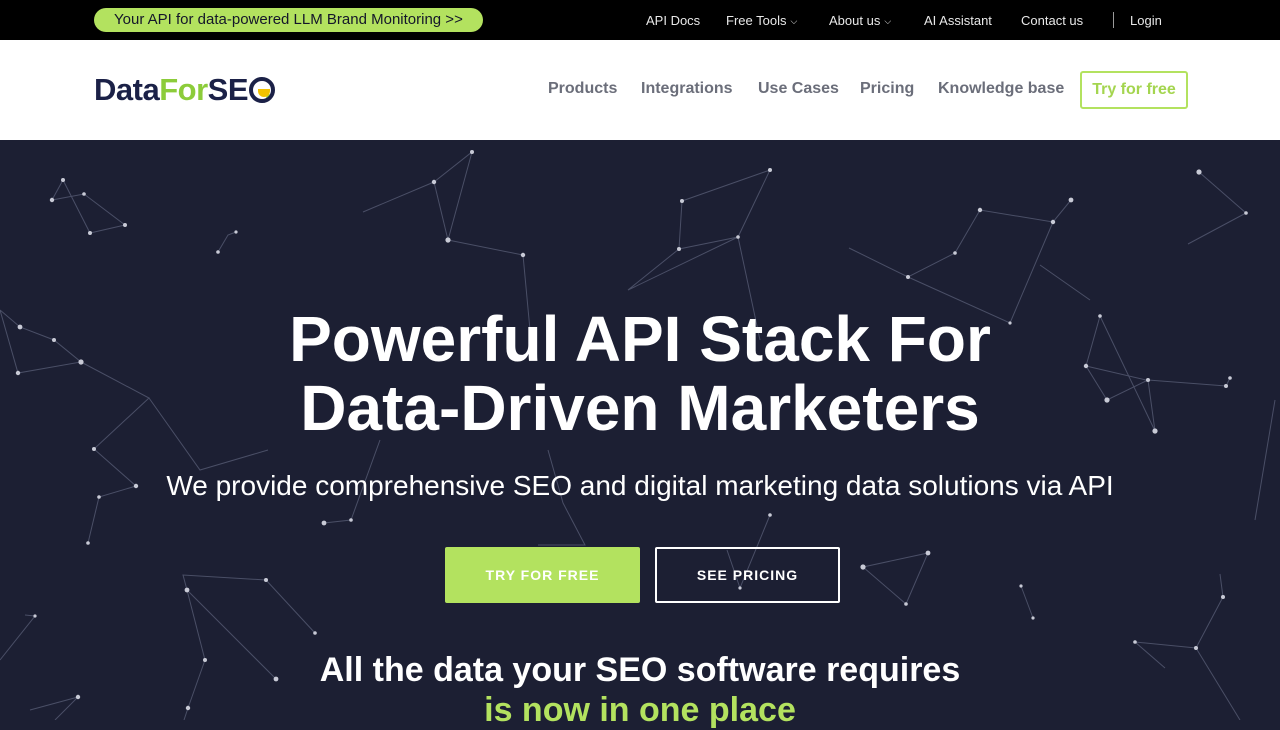 The image size is (1280, 730). Describe the element at coordinates (640, 339) in the screenshot. I see `hero-title-line-1: Powerful API Stack For` at that location.